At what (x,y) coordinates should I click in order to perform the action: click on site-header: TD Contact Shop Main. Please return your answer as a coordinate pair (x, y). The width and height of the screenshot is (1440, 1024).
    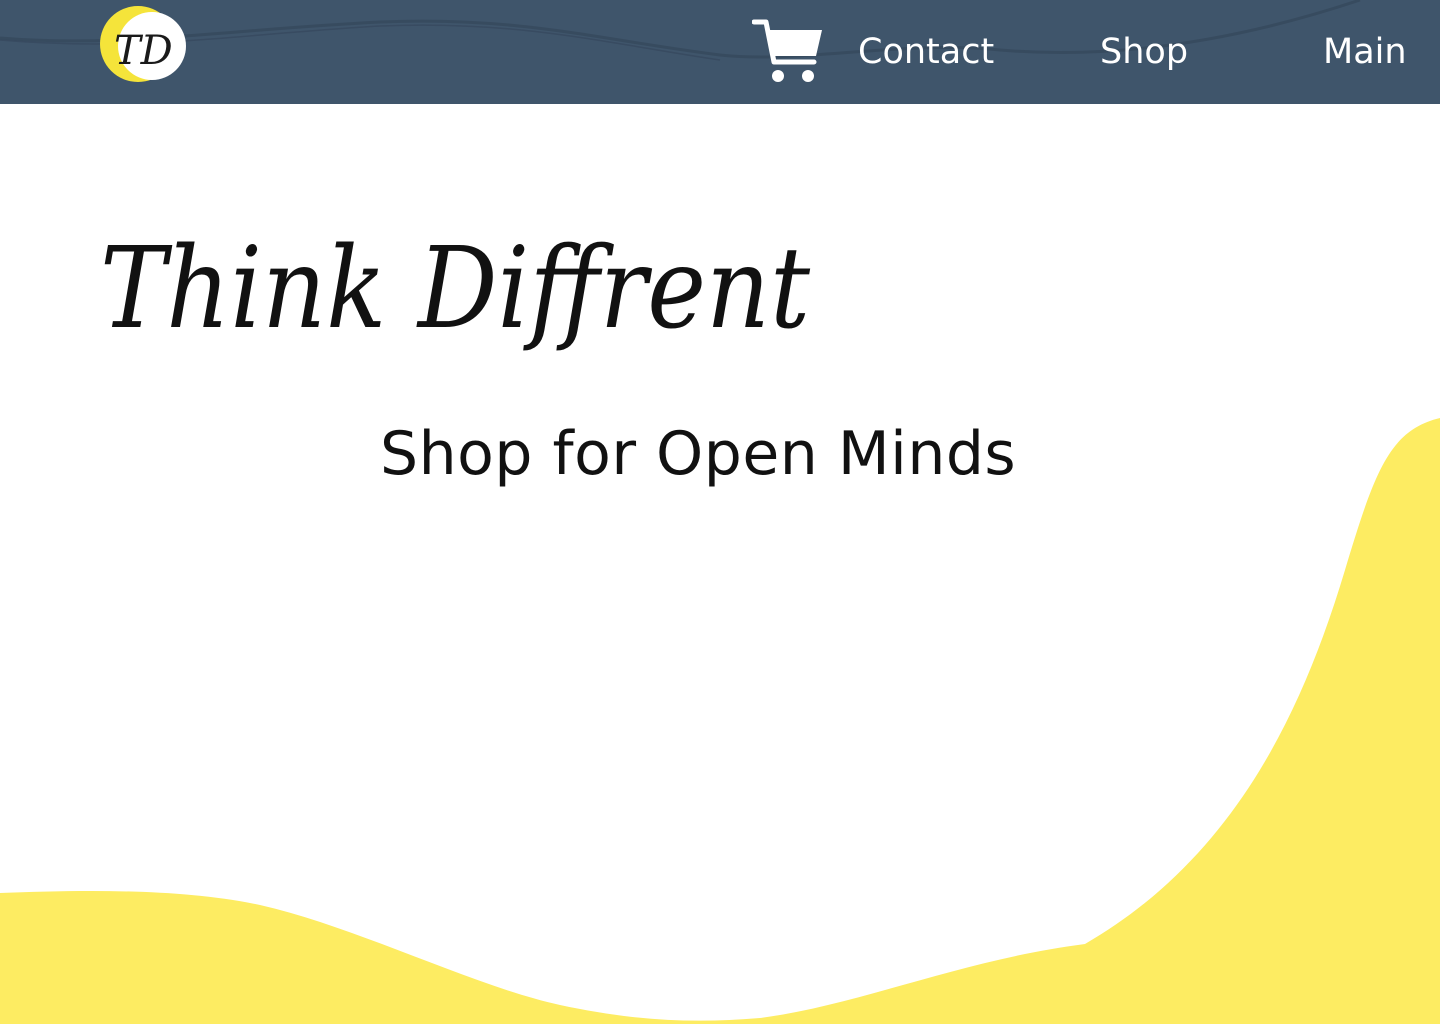
    Looking at the image, I should click on (720, 52).